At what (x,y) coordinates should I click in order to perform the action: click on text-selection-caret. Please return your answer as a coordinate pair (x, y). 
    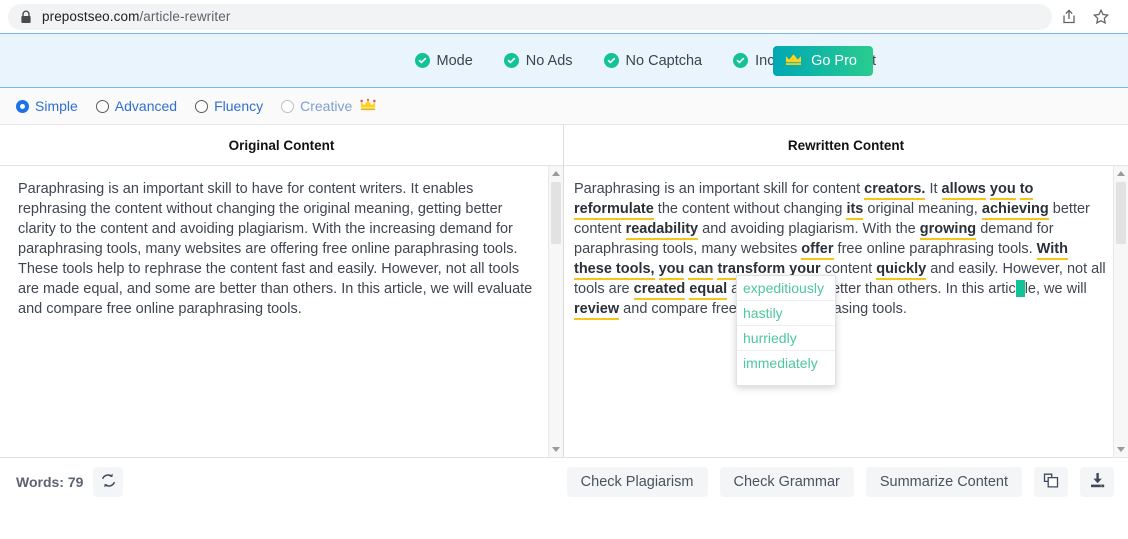
    Looking at the image, I should click on (1020, 288).